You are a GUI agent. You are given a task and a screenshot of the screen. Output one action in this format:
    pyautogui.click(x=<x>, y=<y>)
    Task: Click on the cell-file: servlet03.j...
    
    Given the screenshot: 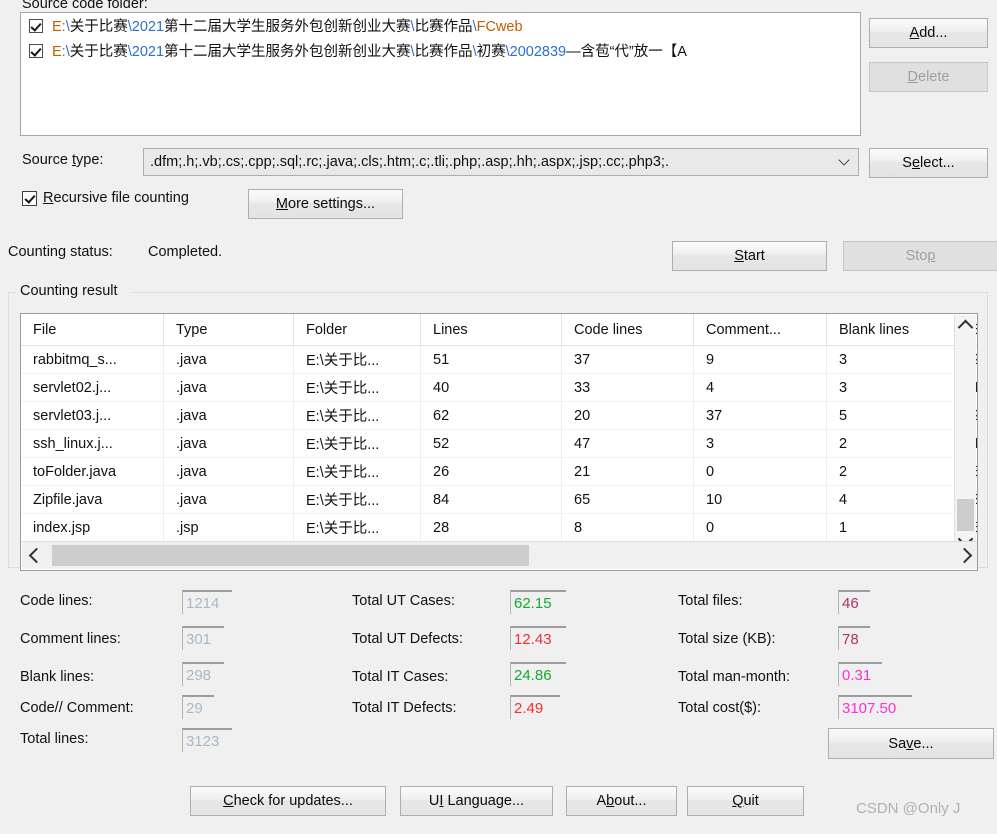 What is the action you would take?
    pyautogui.click(x=92, y=415)
    